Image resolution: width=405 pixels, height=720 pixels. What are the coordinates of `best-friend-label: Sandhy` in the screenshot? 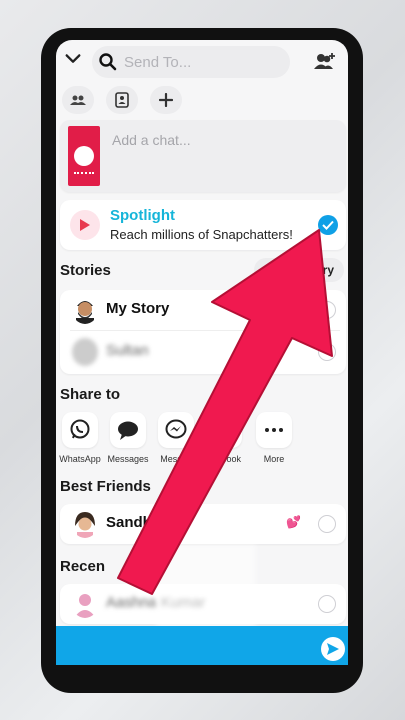 It's located at (133, 522).